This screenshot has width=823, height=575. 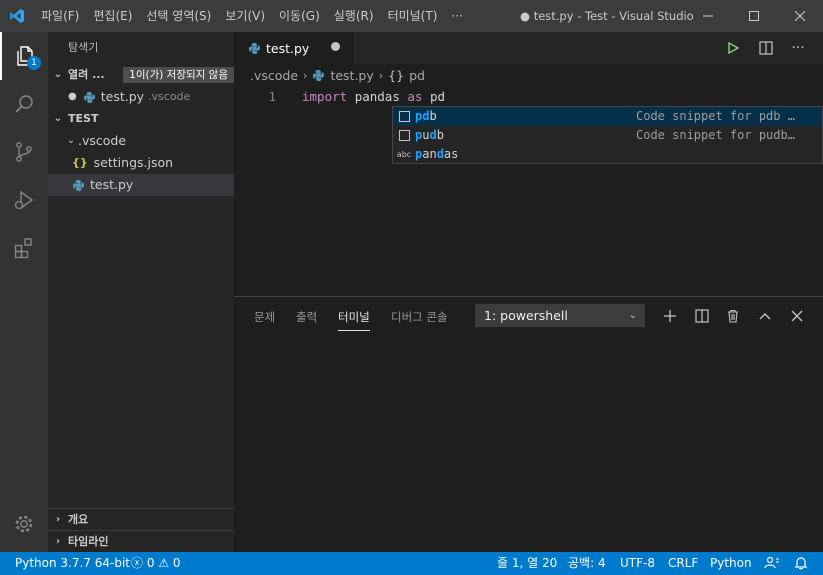 What do you see at coordinates (178, 16) in the screenshot?
I see `menu-selection: 선택 영역(S)` at bounding box center [178, 16].